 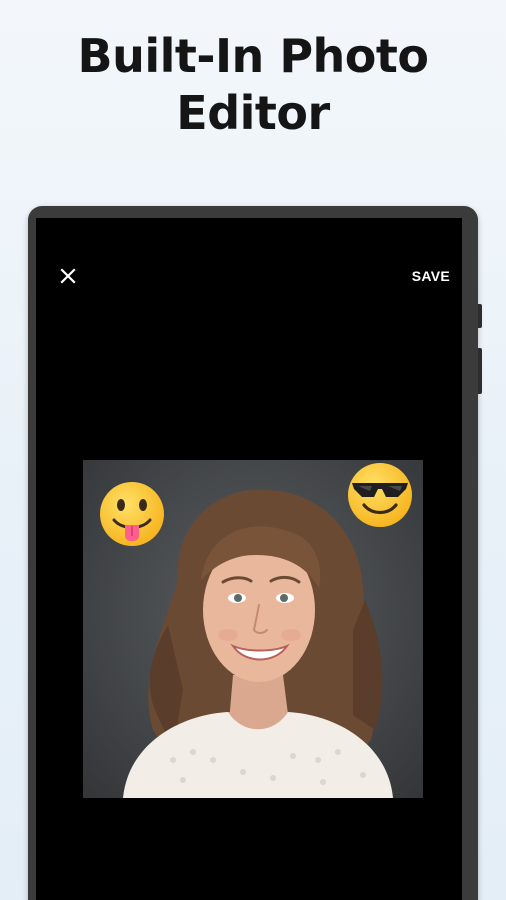 I want to click on close-button, so click(x=68, y=276).